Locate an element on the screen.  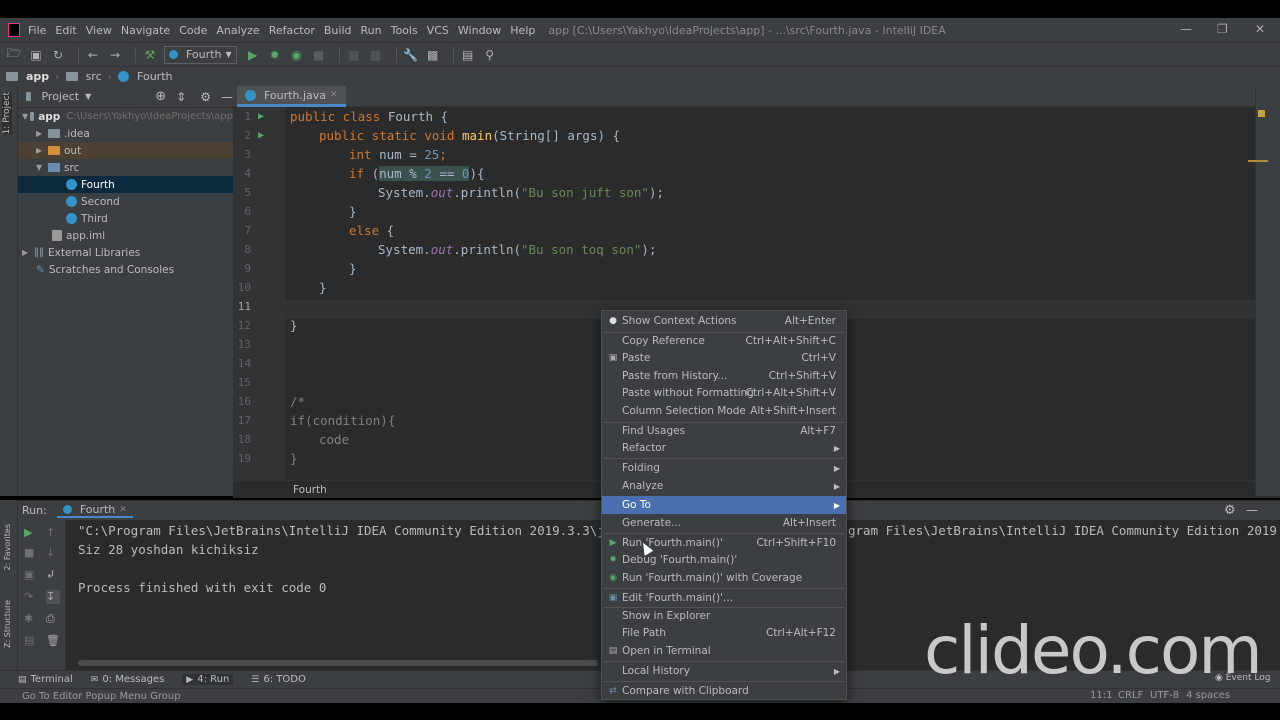
menu-item-open-in-terminal: ▤ Open in Terminal is located at coordinates (724, 651).